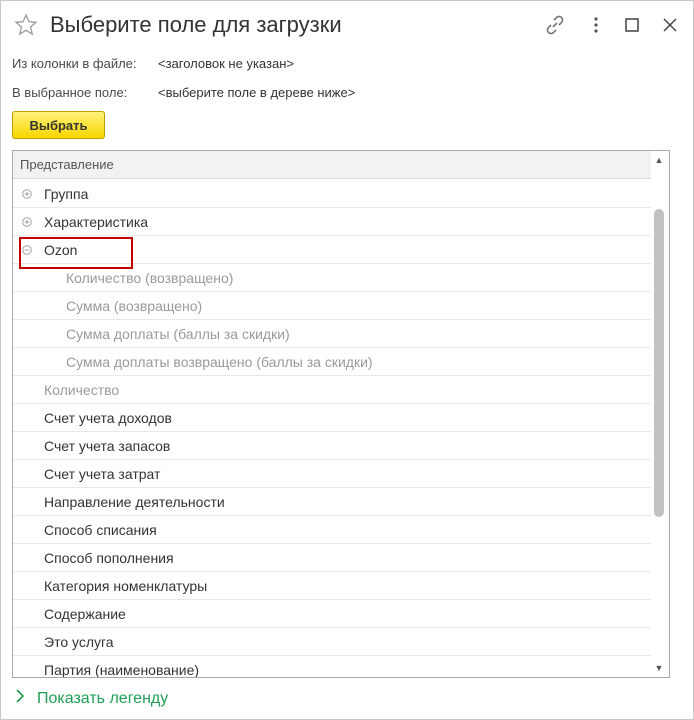 The width and height of the screenshot is (694, 720). What do you see at coordinates (659, 160) in the screenshot?
I see `scroll-up-arrow-icon: ▲` at bounding box center [659, 160].